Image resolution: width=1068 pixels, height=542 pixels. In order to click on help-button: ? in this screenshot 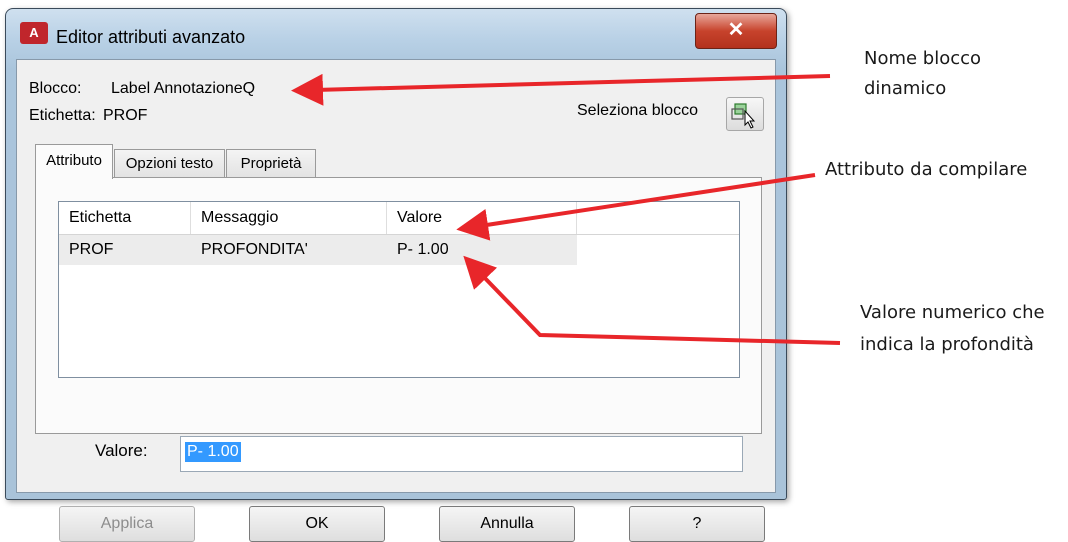, I will do `click(697, 524)`.